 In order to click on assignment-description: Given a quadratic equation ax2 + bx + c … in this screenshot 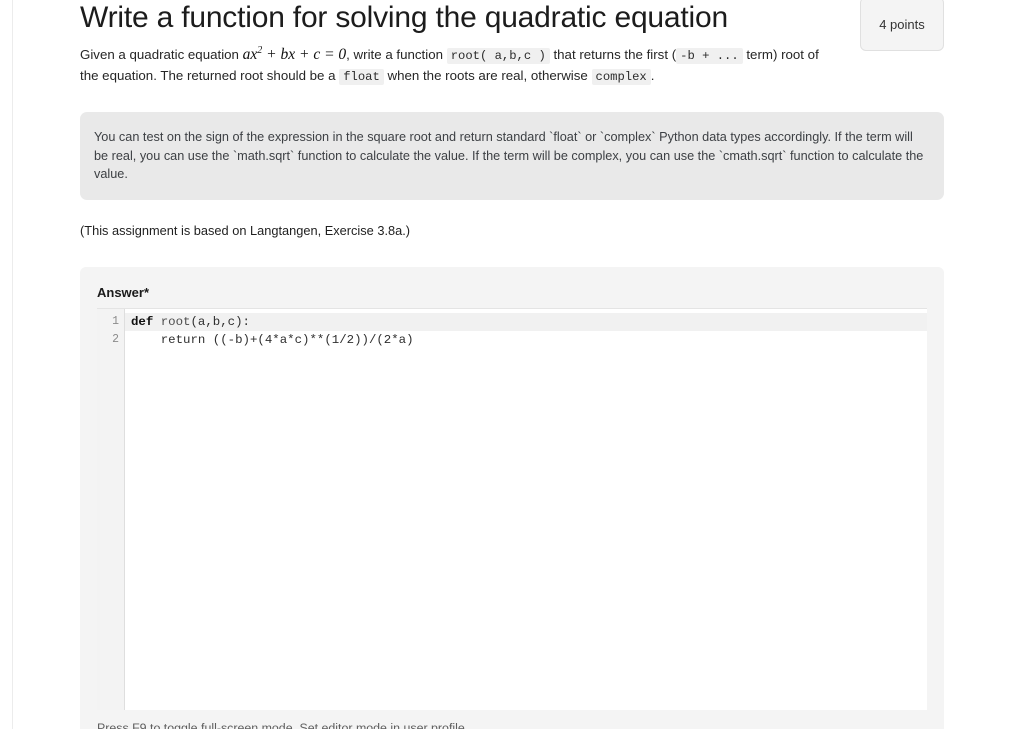, I will do `click(460, 66)`.